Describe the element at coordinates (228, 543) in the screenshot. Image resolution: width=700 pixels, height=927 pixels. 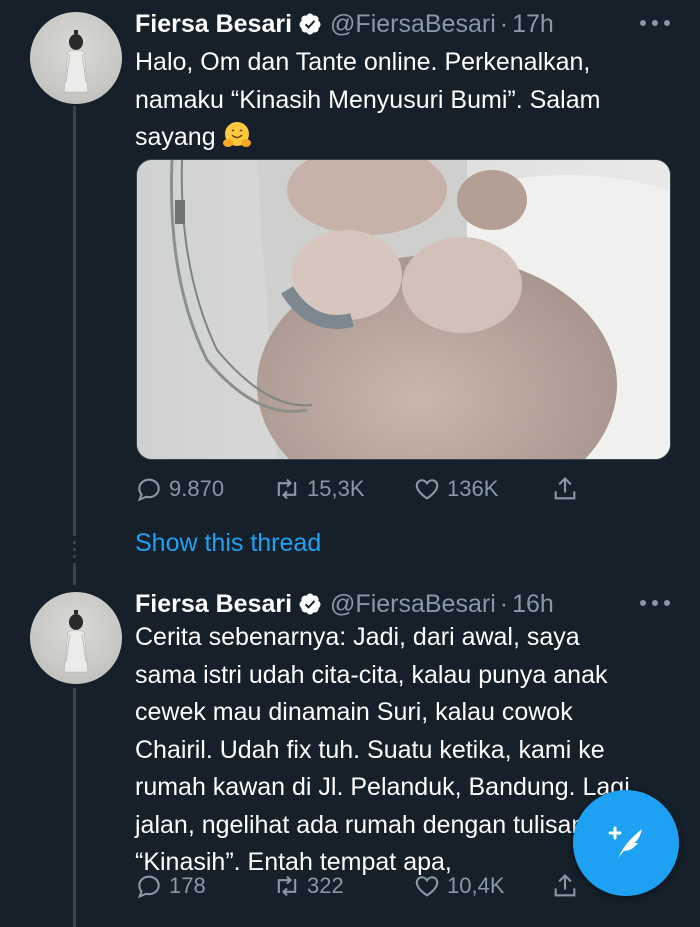
I see `show-thread-link: Show this thread` at that location.